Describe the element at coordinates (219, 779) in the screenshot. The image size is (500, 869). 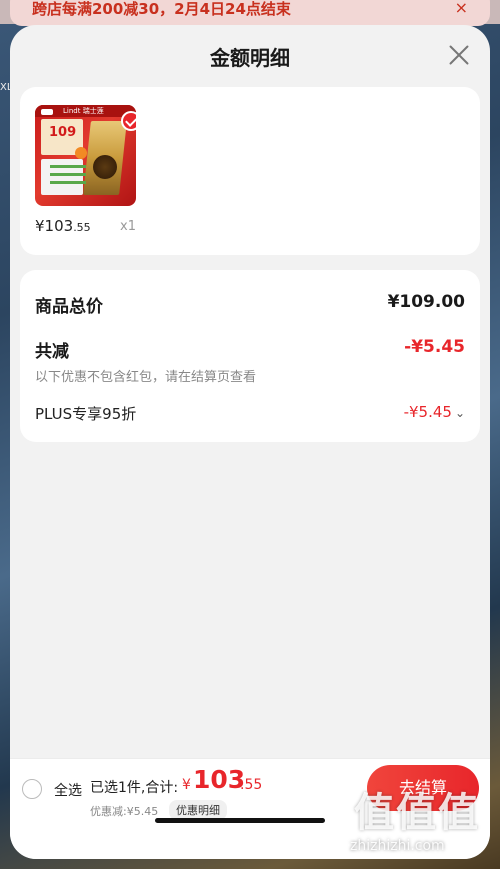
I see `total-amount: 103` at that location.